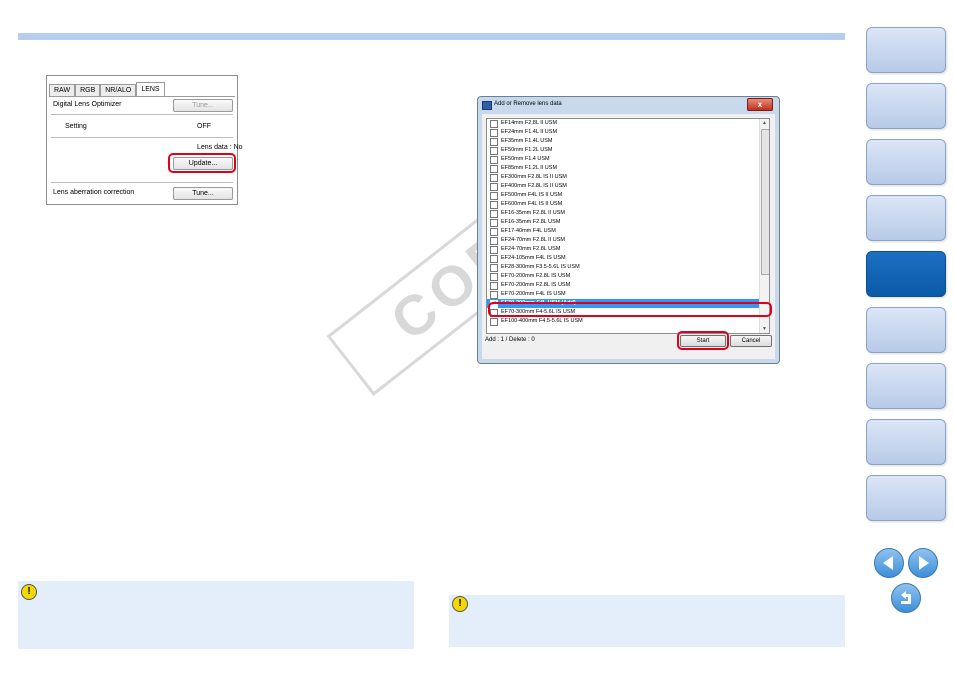  I want to click on lens-list-item: EF50mm F1.4 USM, so click(628, 159).